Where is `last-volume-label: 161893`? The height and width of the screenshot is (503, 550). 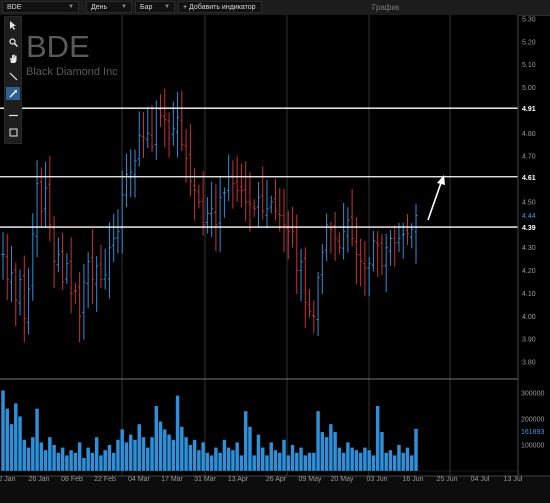 last-volume-label: 161893 is located at coordinates (532, 432).